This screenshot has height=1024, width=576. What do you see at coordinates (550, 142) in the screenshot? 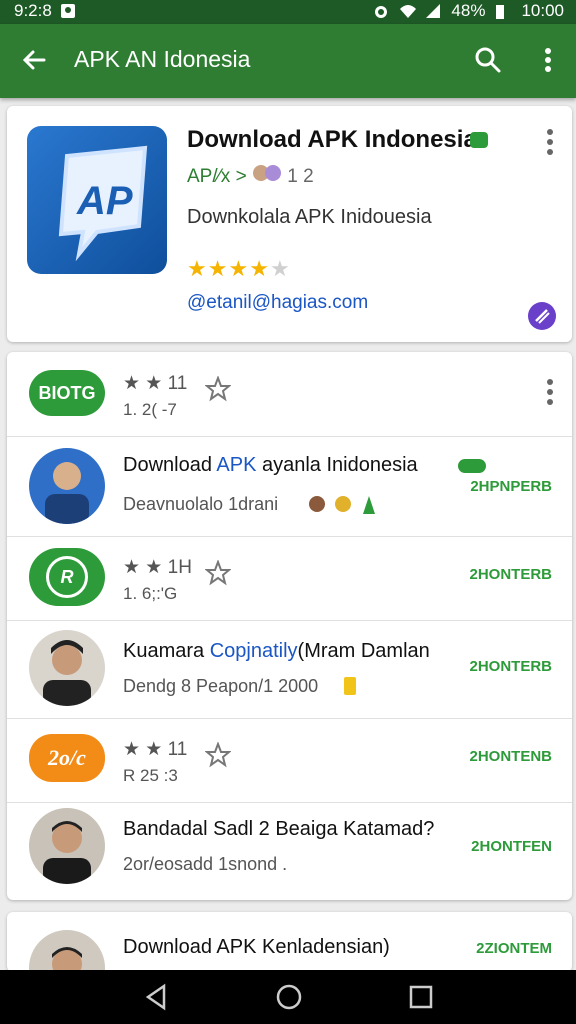
I see `card-overflow-icon` at bounding box center [550, 142].